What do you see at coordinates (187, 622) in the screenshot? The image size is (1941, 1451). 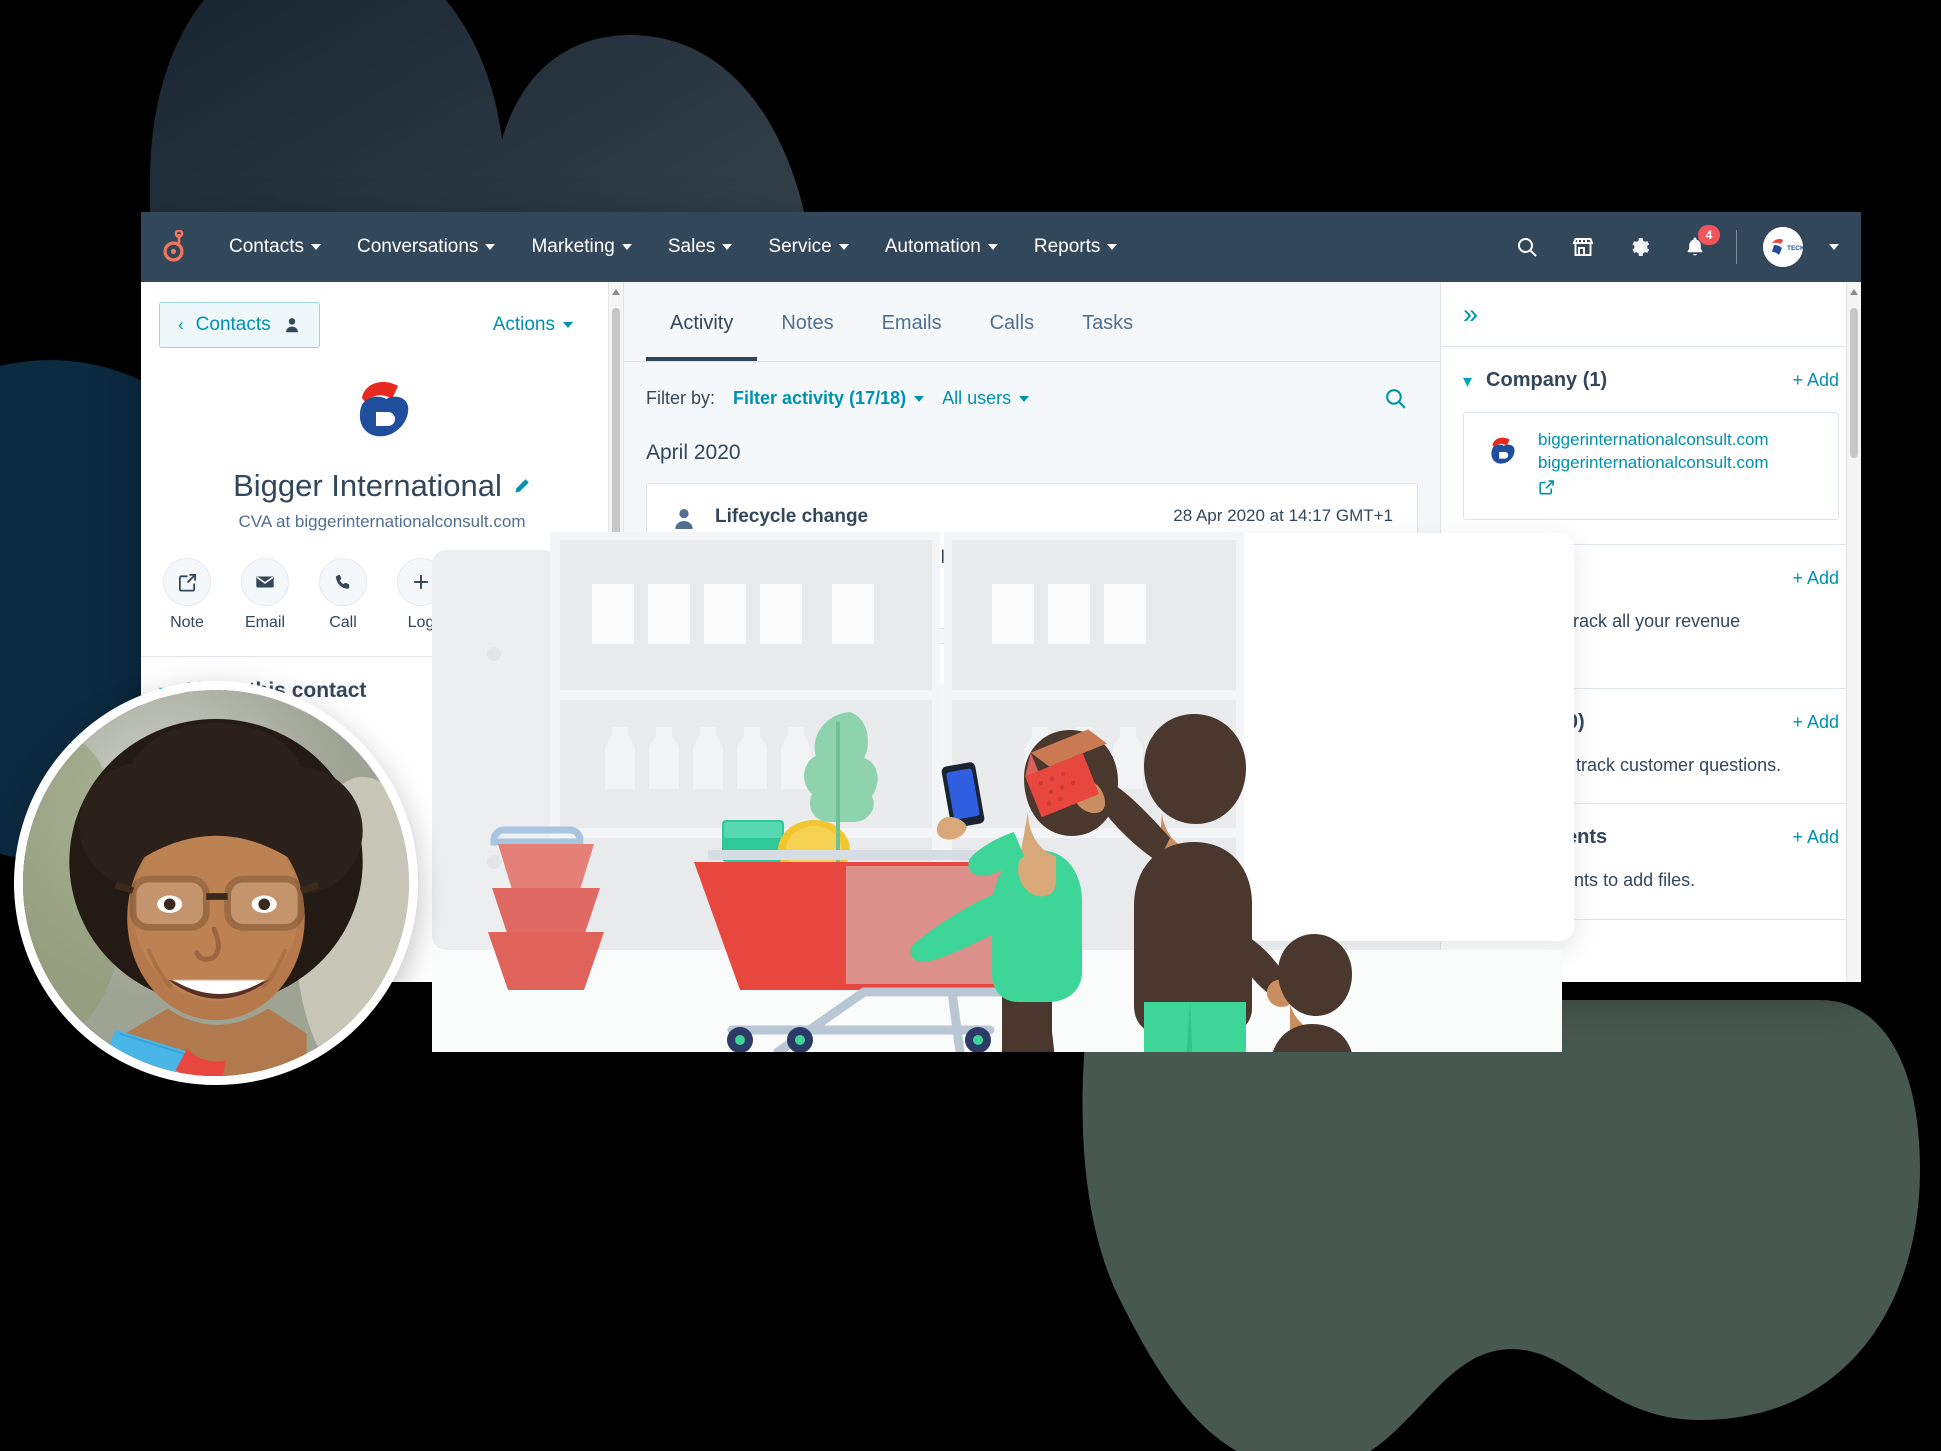 I see `quick-action-label: Note` at bounding box center [187, 622].